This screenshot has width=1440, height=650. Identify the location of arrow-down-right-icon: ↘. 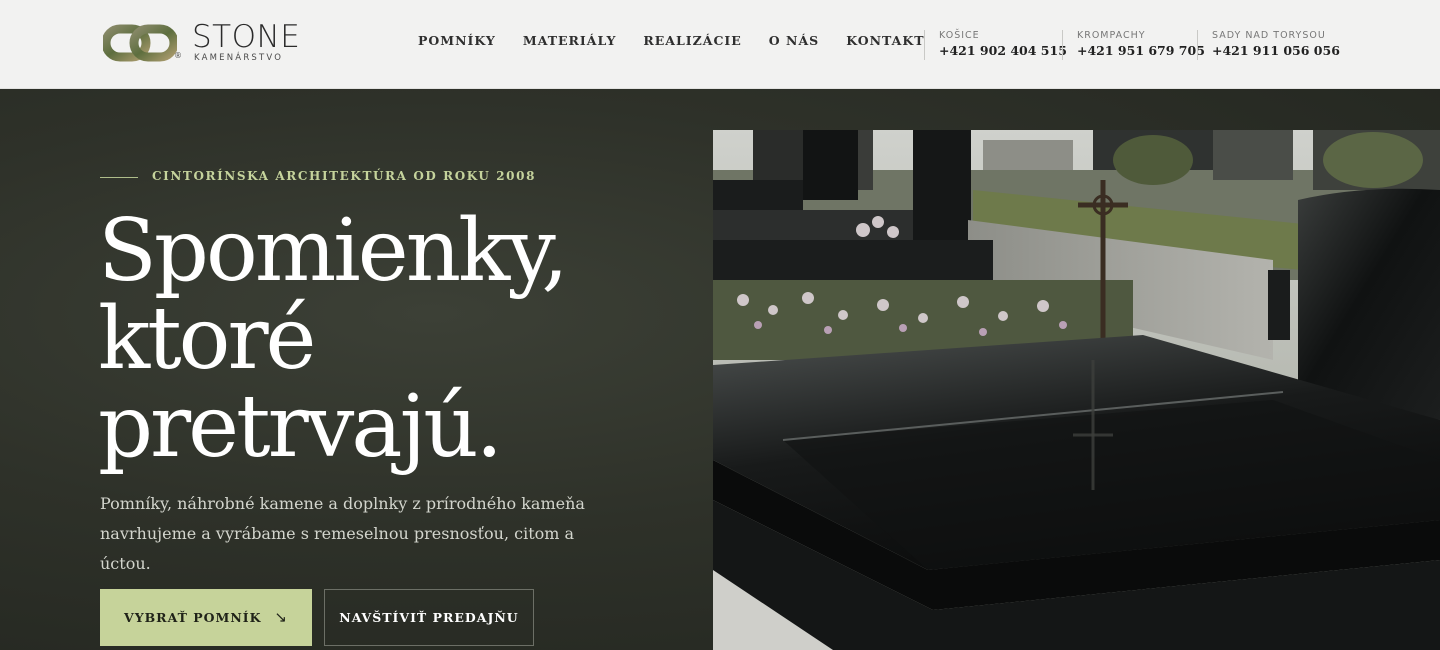
(281, 617).